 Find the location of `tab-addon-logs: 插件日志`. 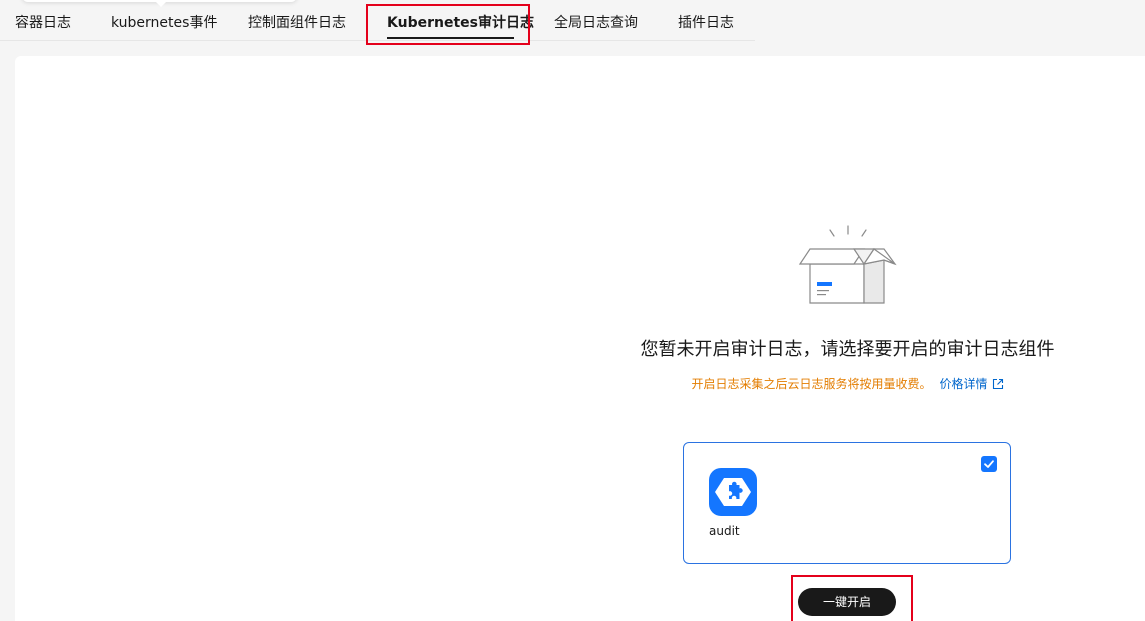

tab-addon-logs: 插件日志 is located at coordinates (706, 23).